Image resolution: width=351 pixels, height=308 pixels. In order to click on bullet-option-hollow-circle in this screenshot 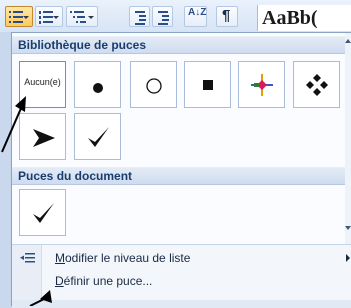, I will do `click(153, 84)`.